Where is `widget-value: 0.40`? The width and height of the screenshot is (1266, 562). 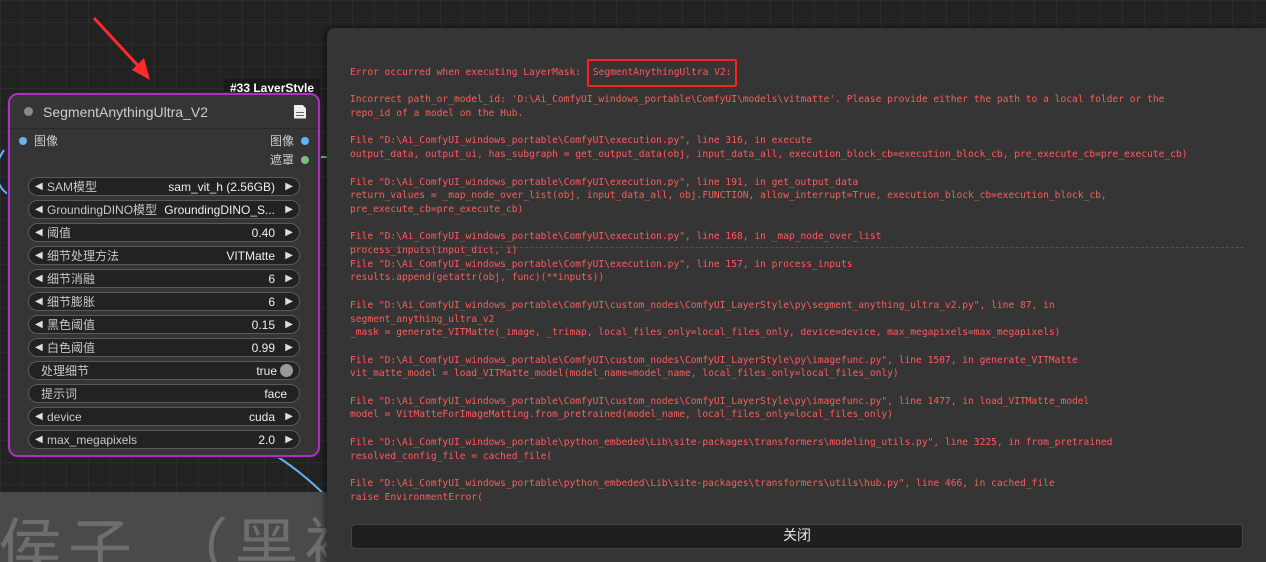 widget-value: 0.40 is located at coordinates (263, 232).